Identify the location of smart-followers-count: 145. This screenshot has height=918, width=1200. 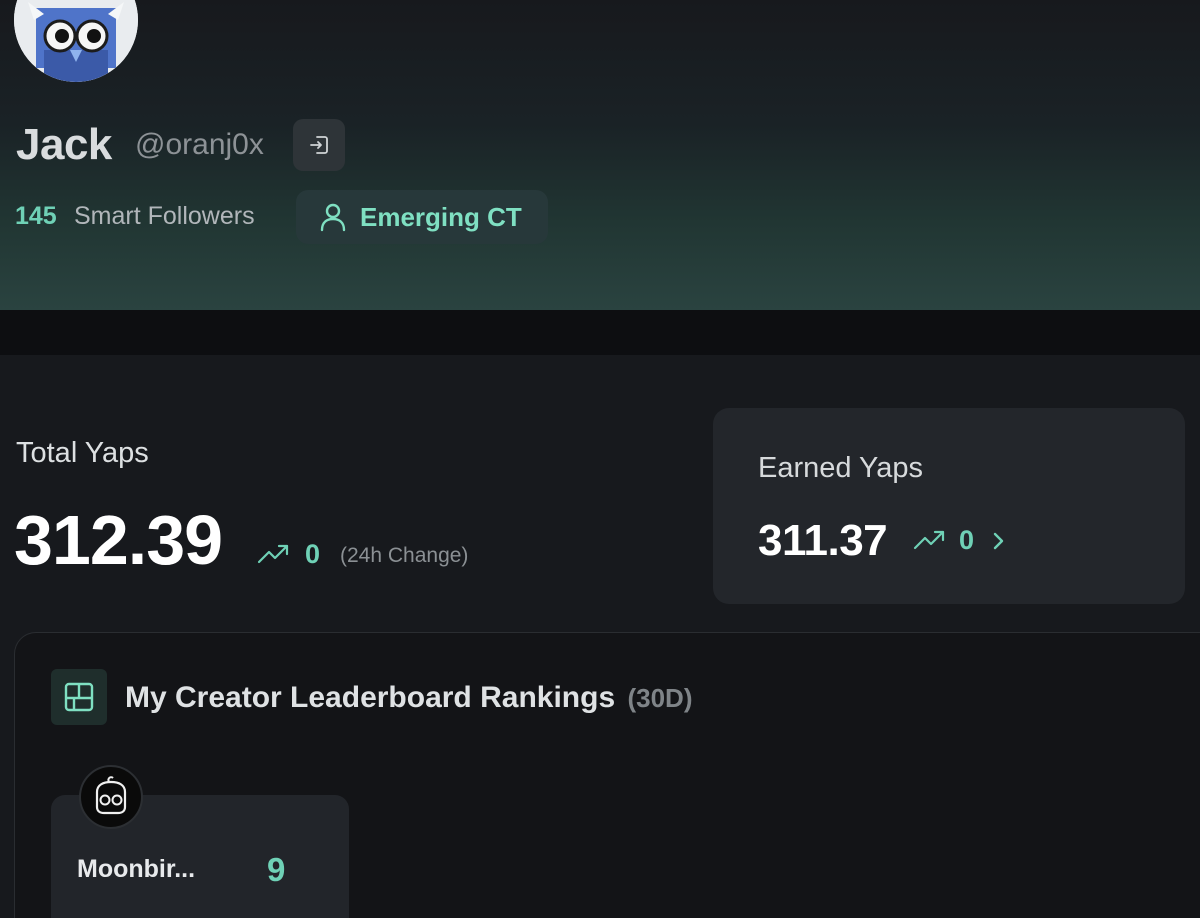
(36, 216).